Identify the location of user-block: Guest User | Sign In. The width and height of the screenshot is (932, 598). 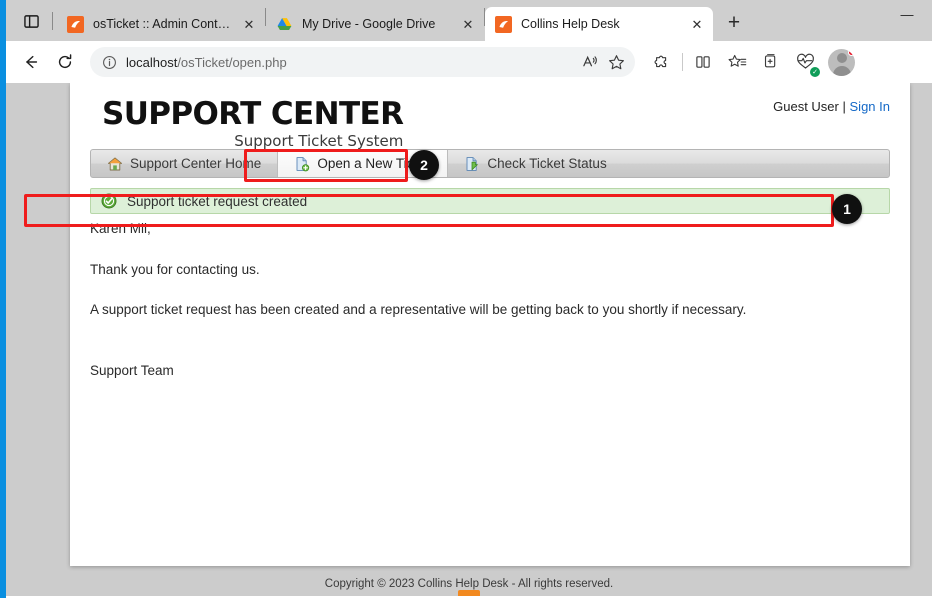
(831, 106).